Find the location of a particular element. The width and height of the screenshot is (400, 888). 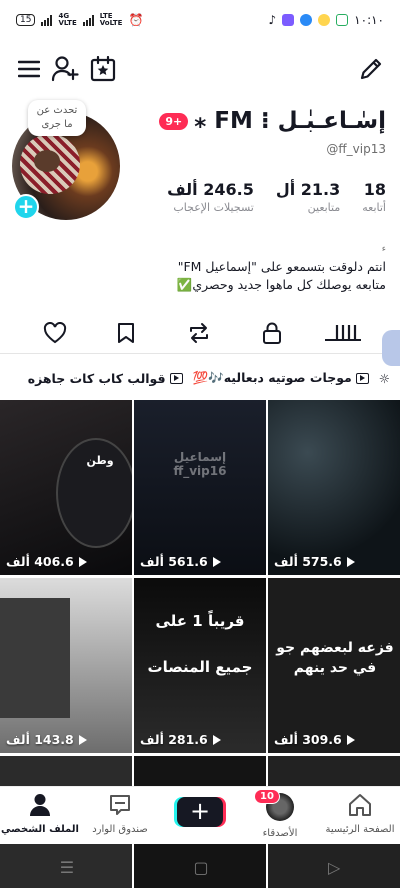

add-story-button: + is located at coordinates (26, 207).